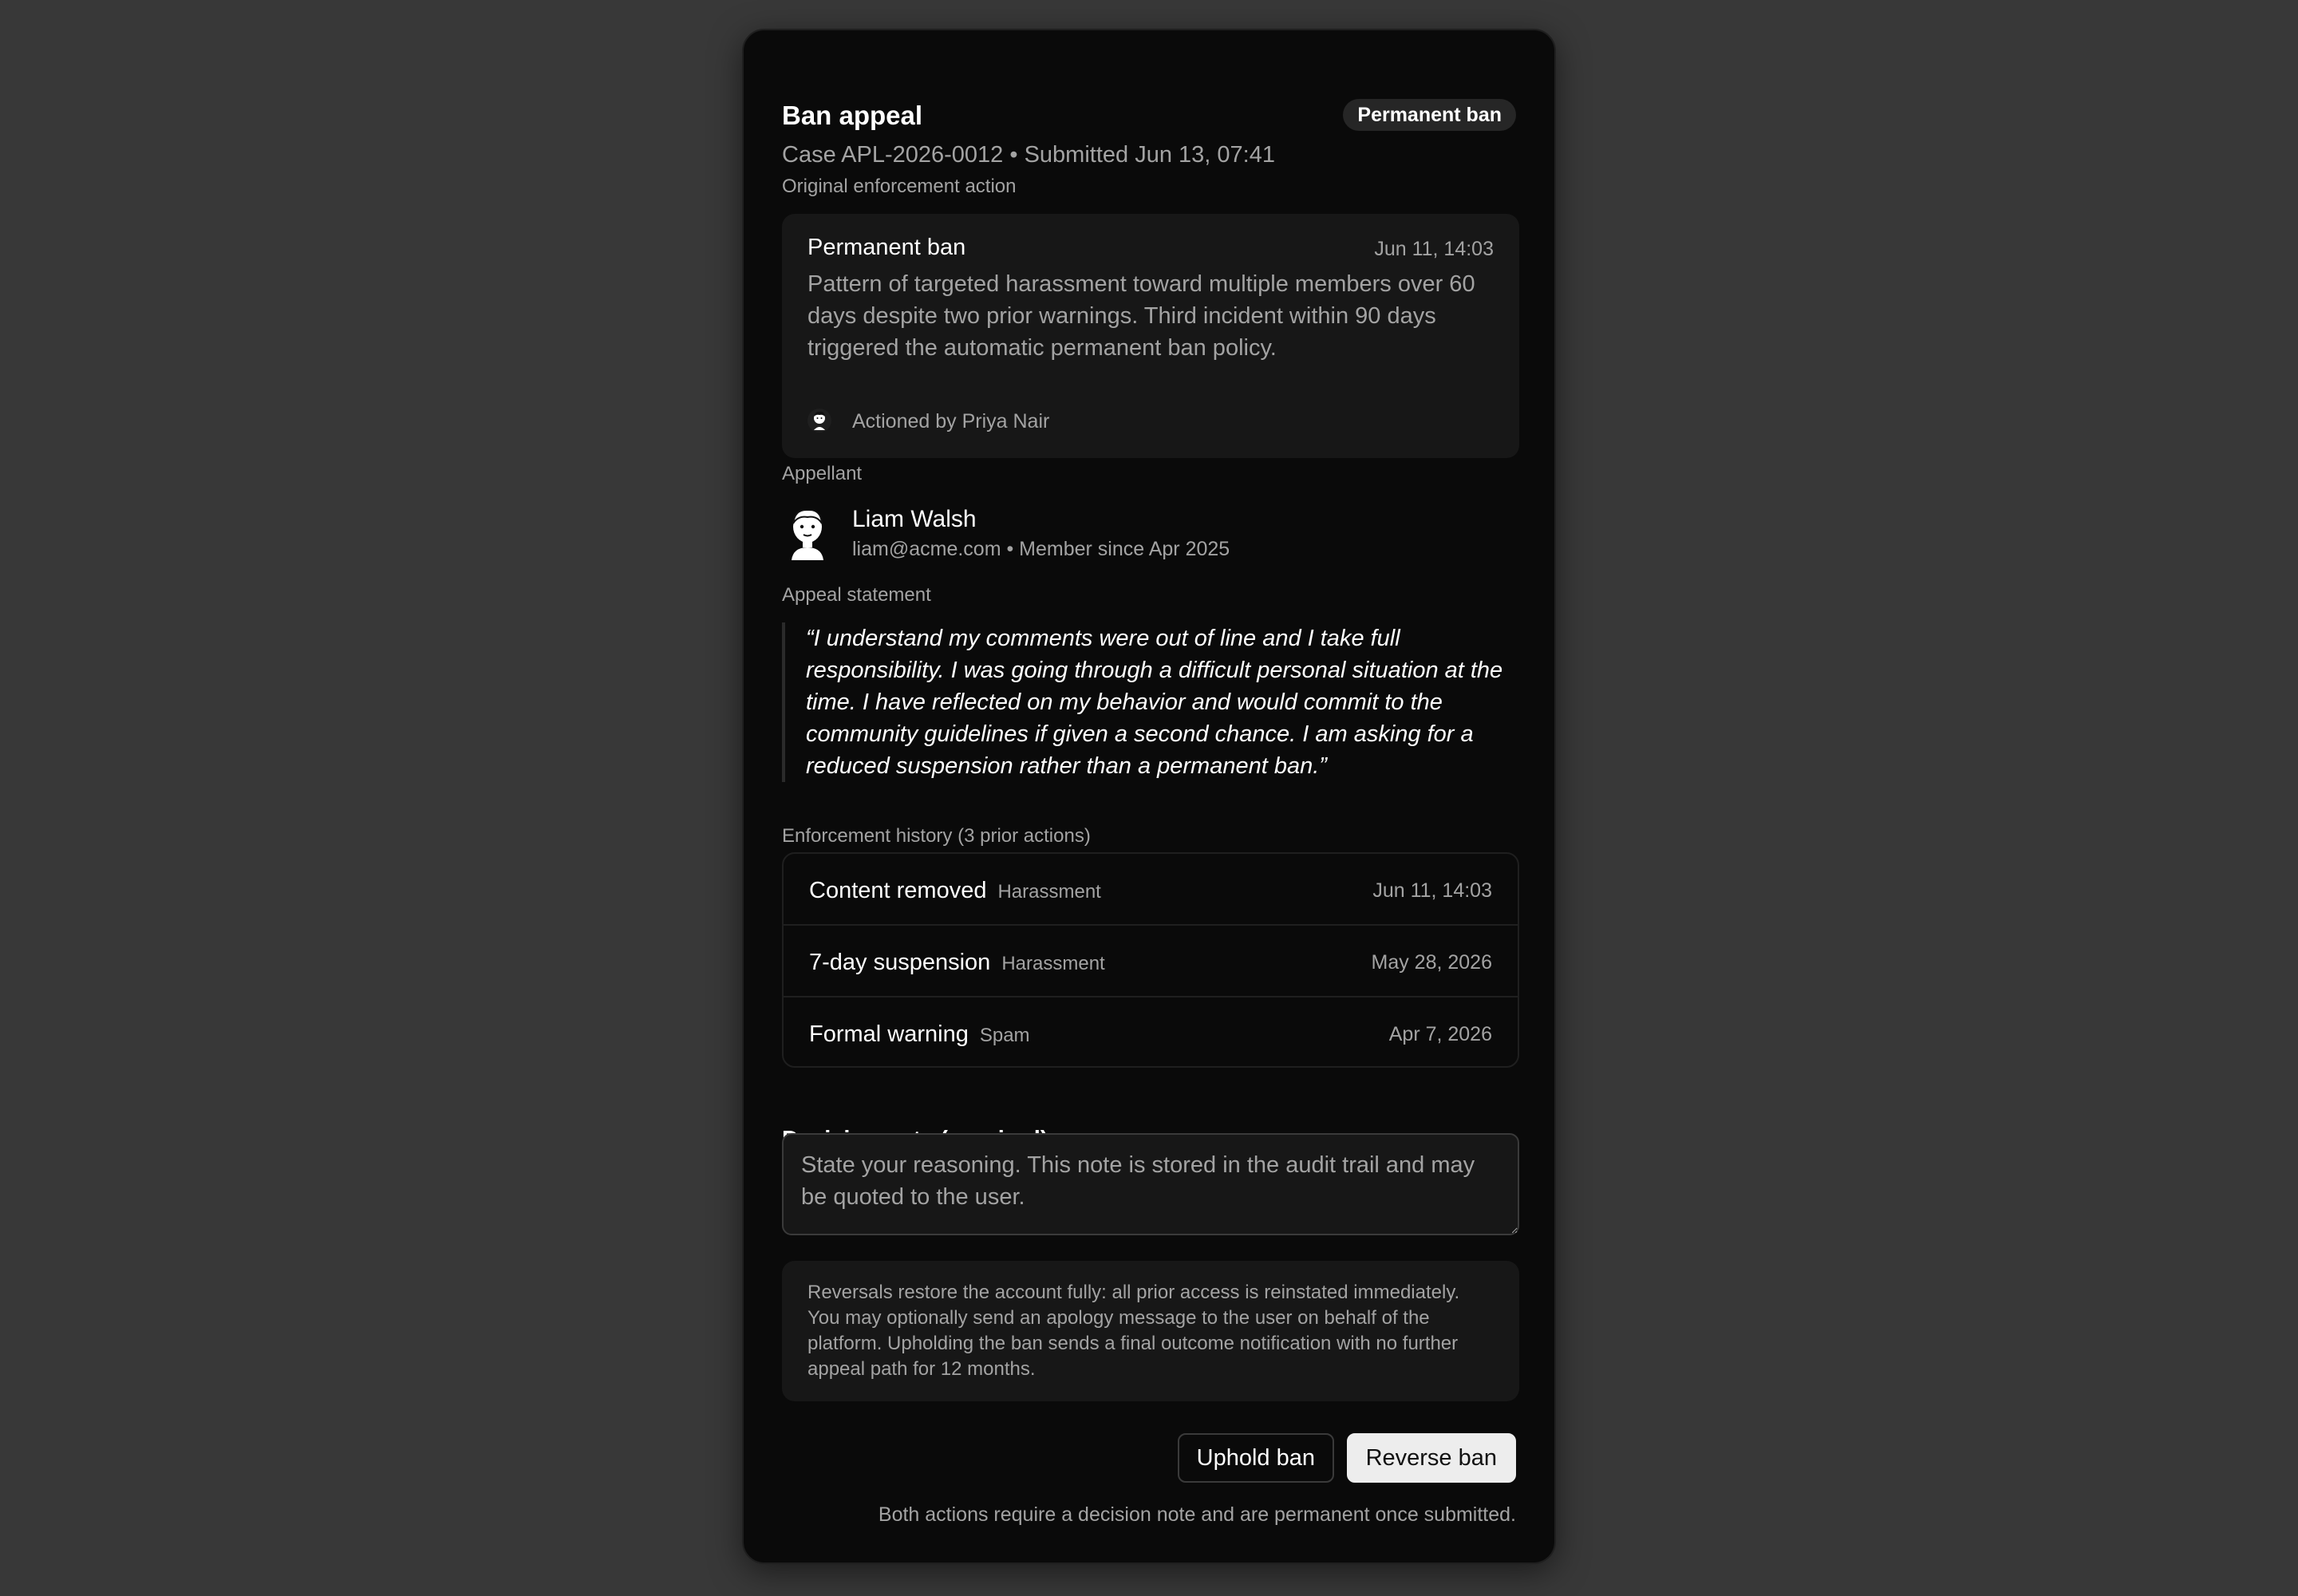  What do you see at coordinates (823, 474) in the screenshot?
I see `appellant-label: Appellant` at bounding box center [823, 474].